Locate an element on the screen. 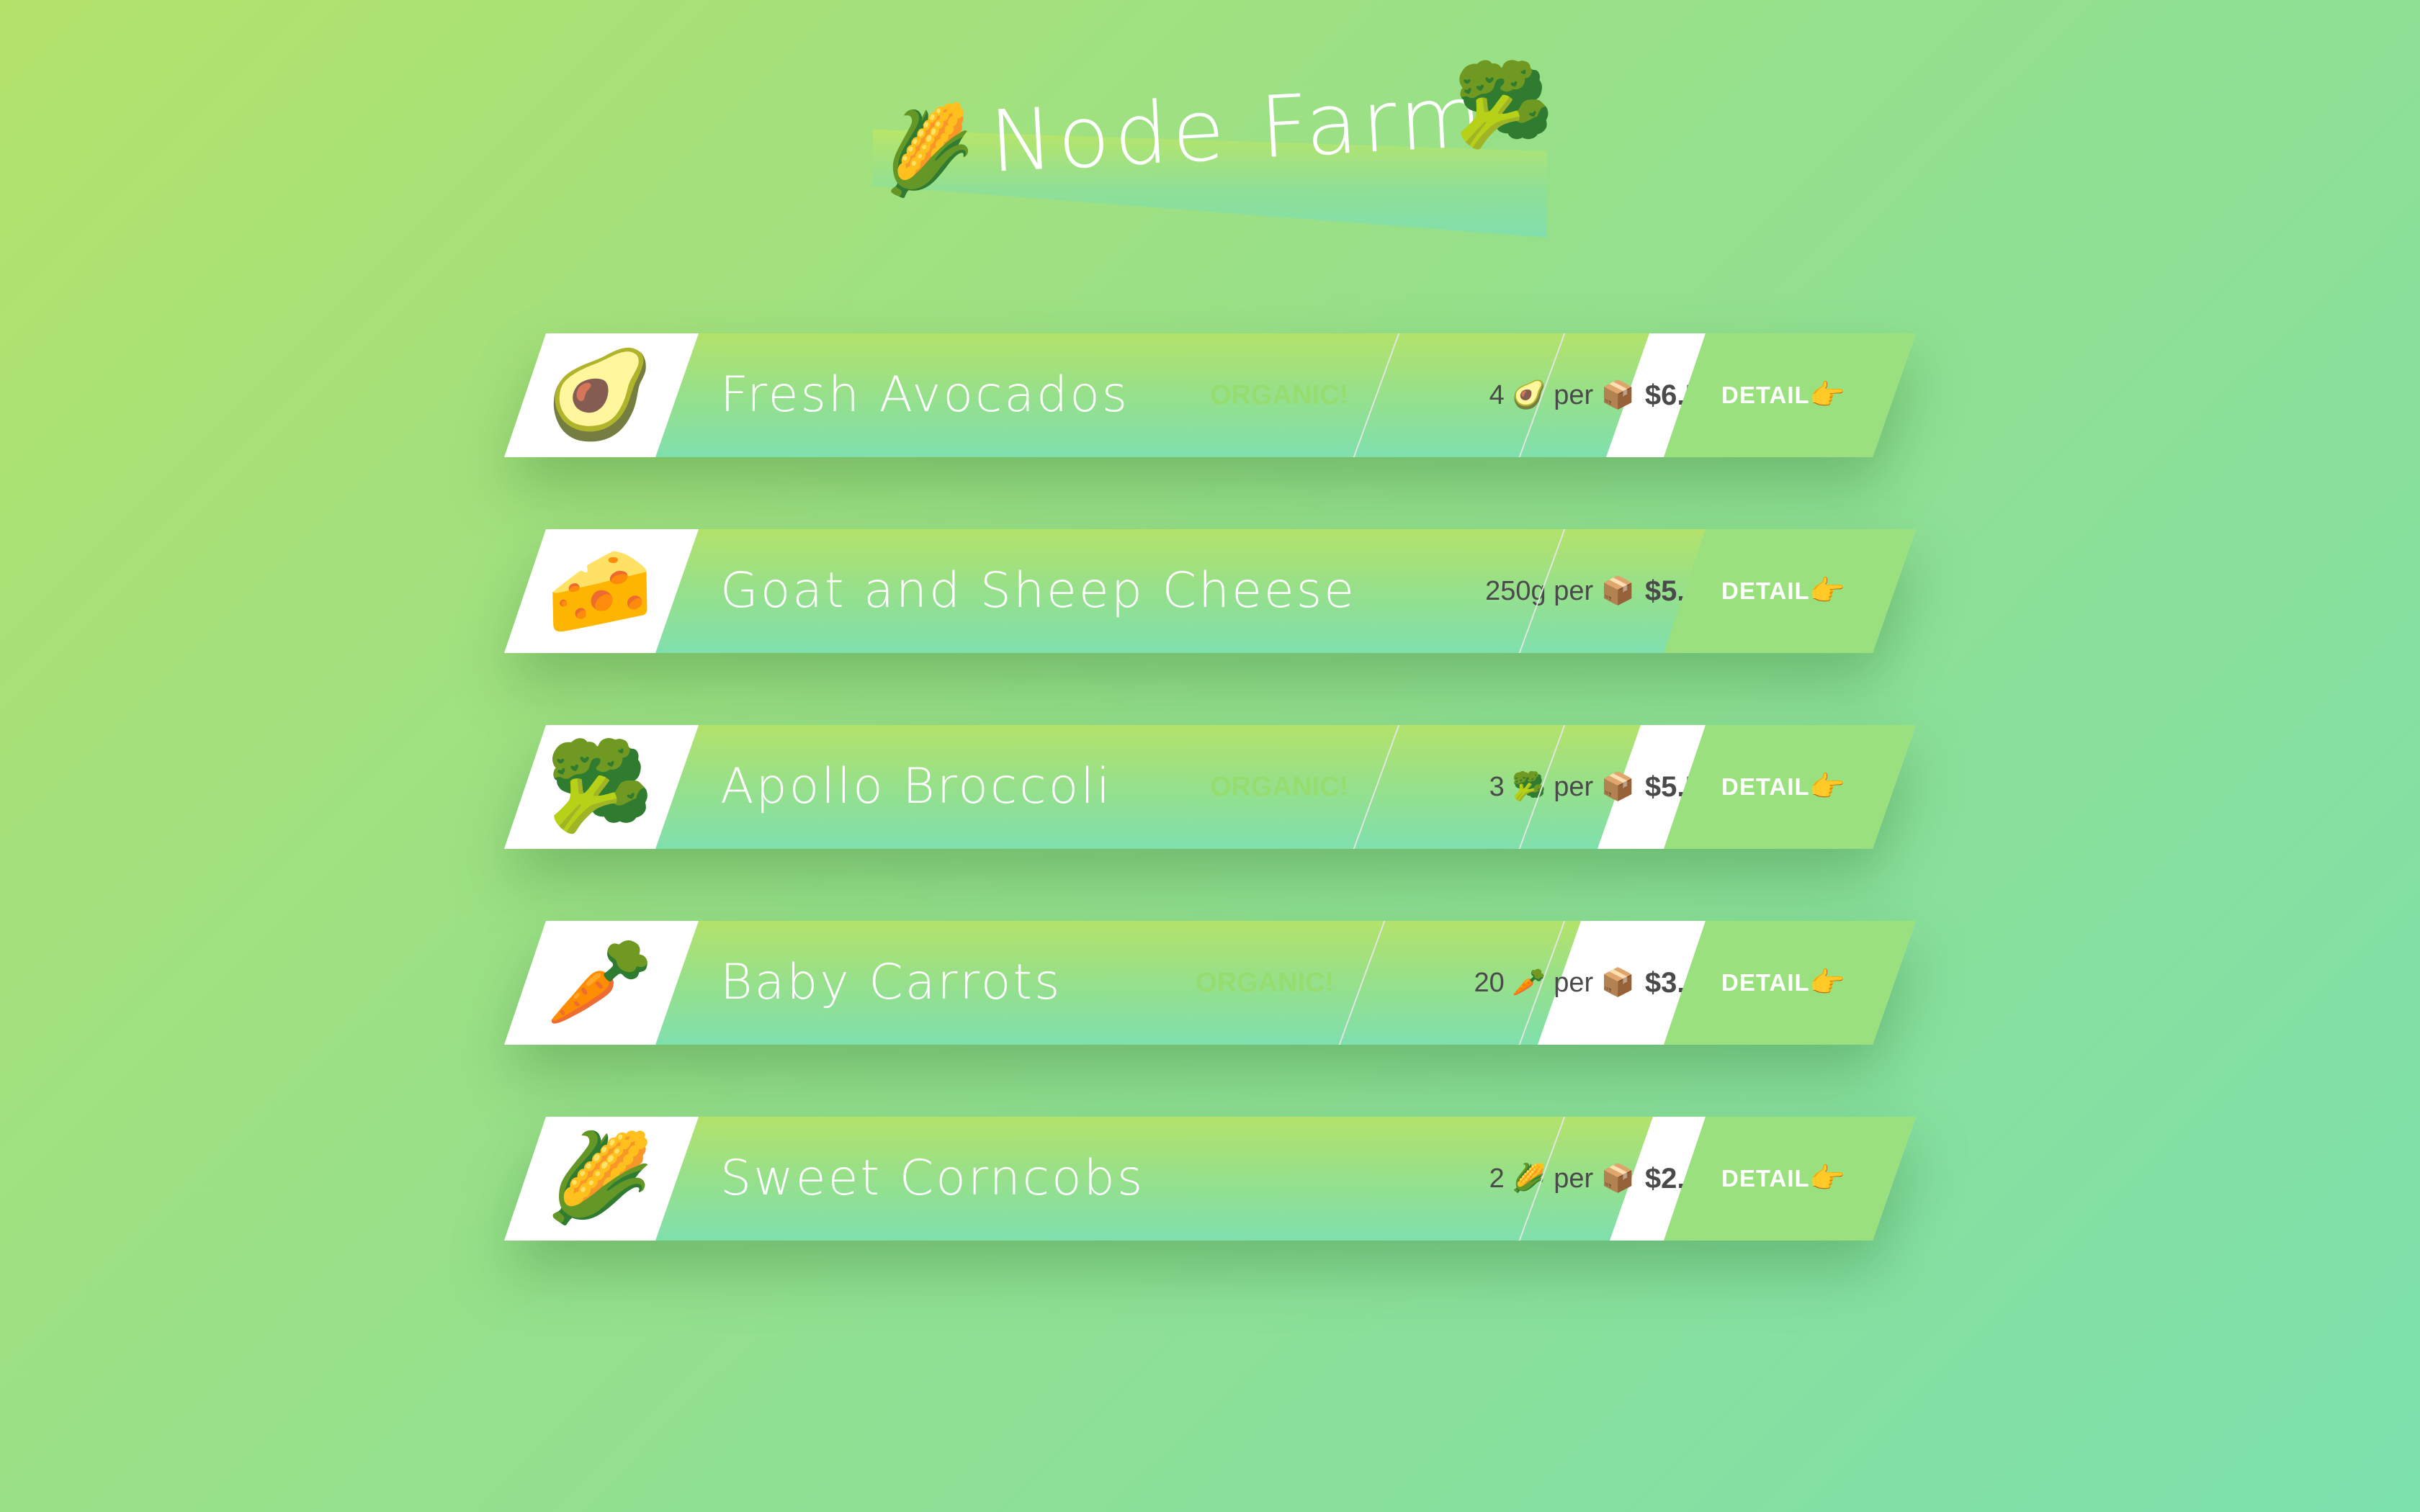 This screenshot has width=2420, height=1512. cheese-icon: 🧀 is located at coordinates (600, 591).